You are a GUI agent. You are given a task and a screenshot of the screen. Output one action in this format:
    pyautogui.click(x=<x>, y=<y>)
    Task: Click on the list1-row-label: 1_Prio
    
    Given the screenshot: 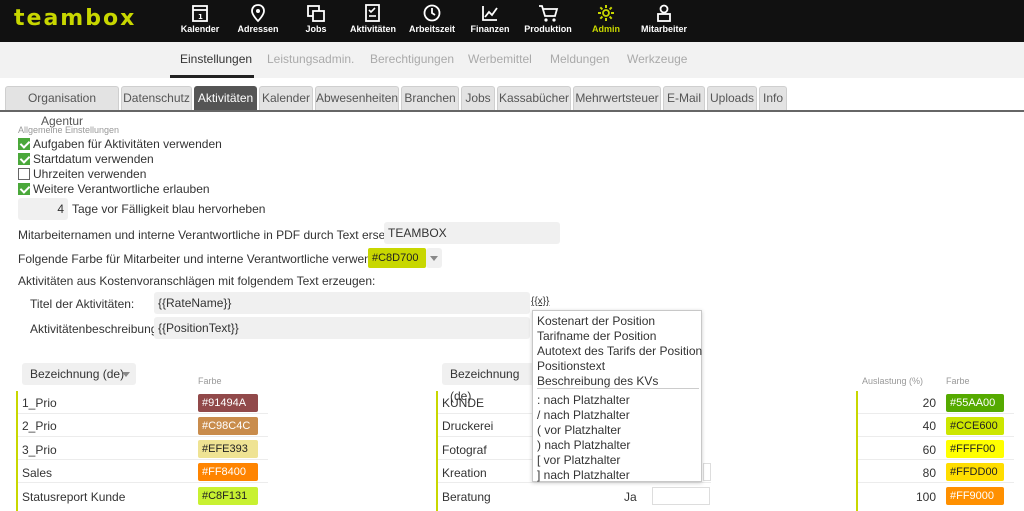 What is the action you would take?
    pyautogui.click(x=39, y=403)
    